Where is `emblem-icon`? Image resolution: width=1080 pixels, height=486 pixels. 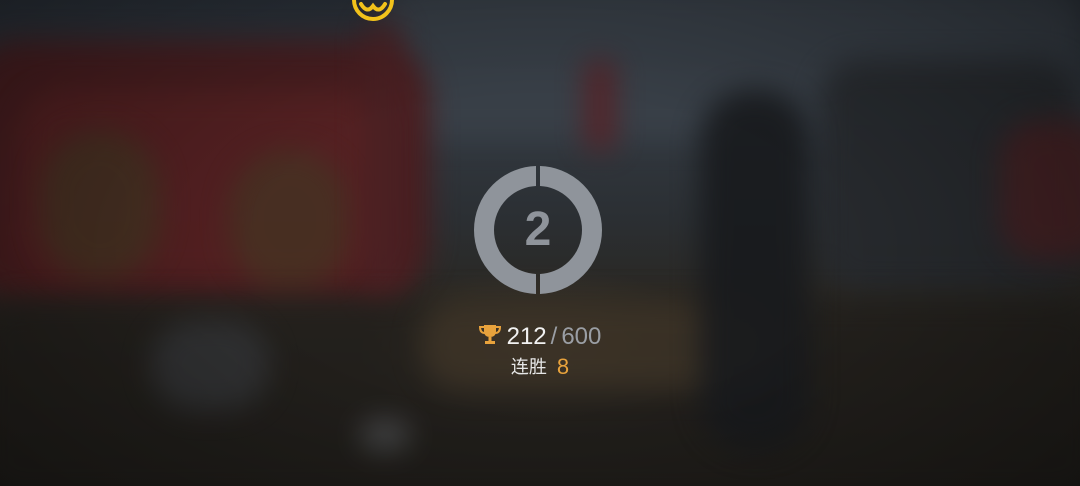 emblem-icon is located at coordinates (373, 10).